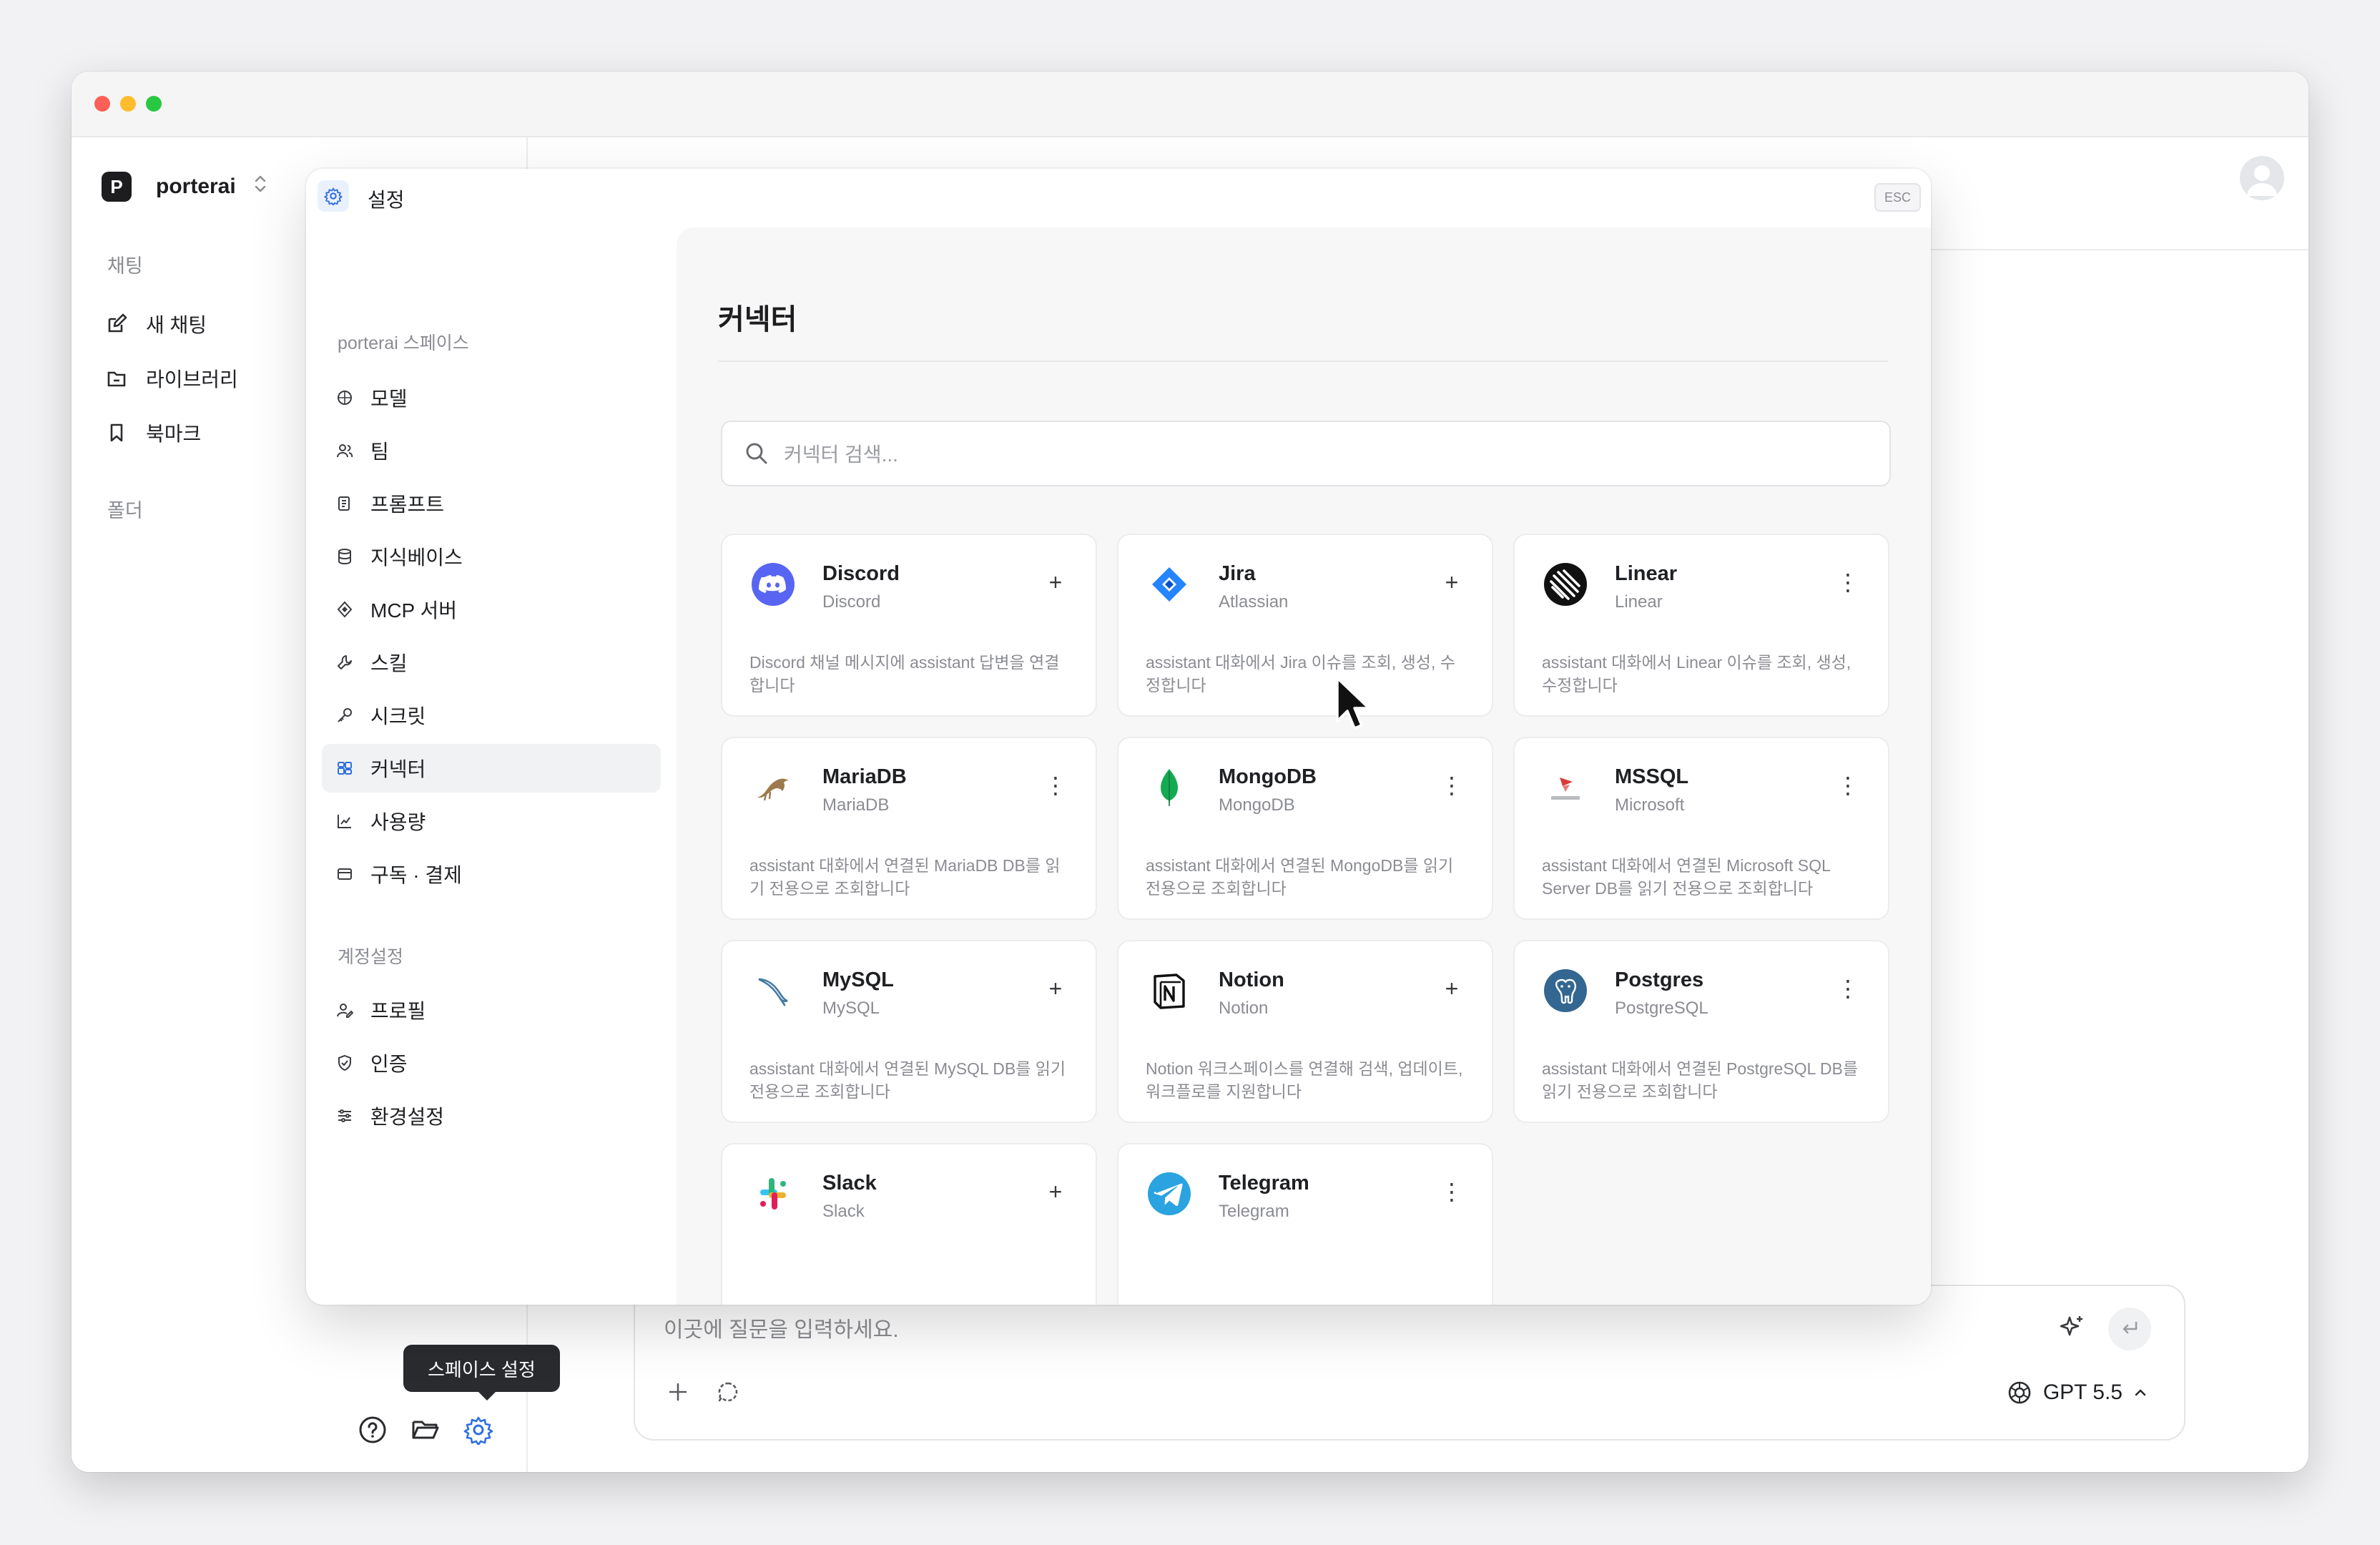  I want to click on connector-vendor: Atlassian, so click(1254, 602).